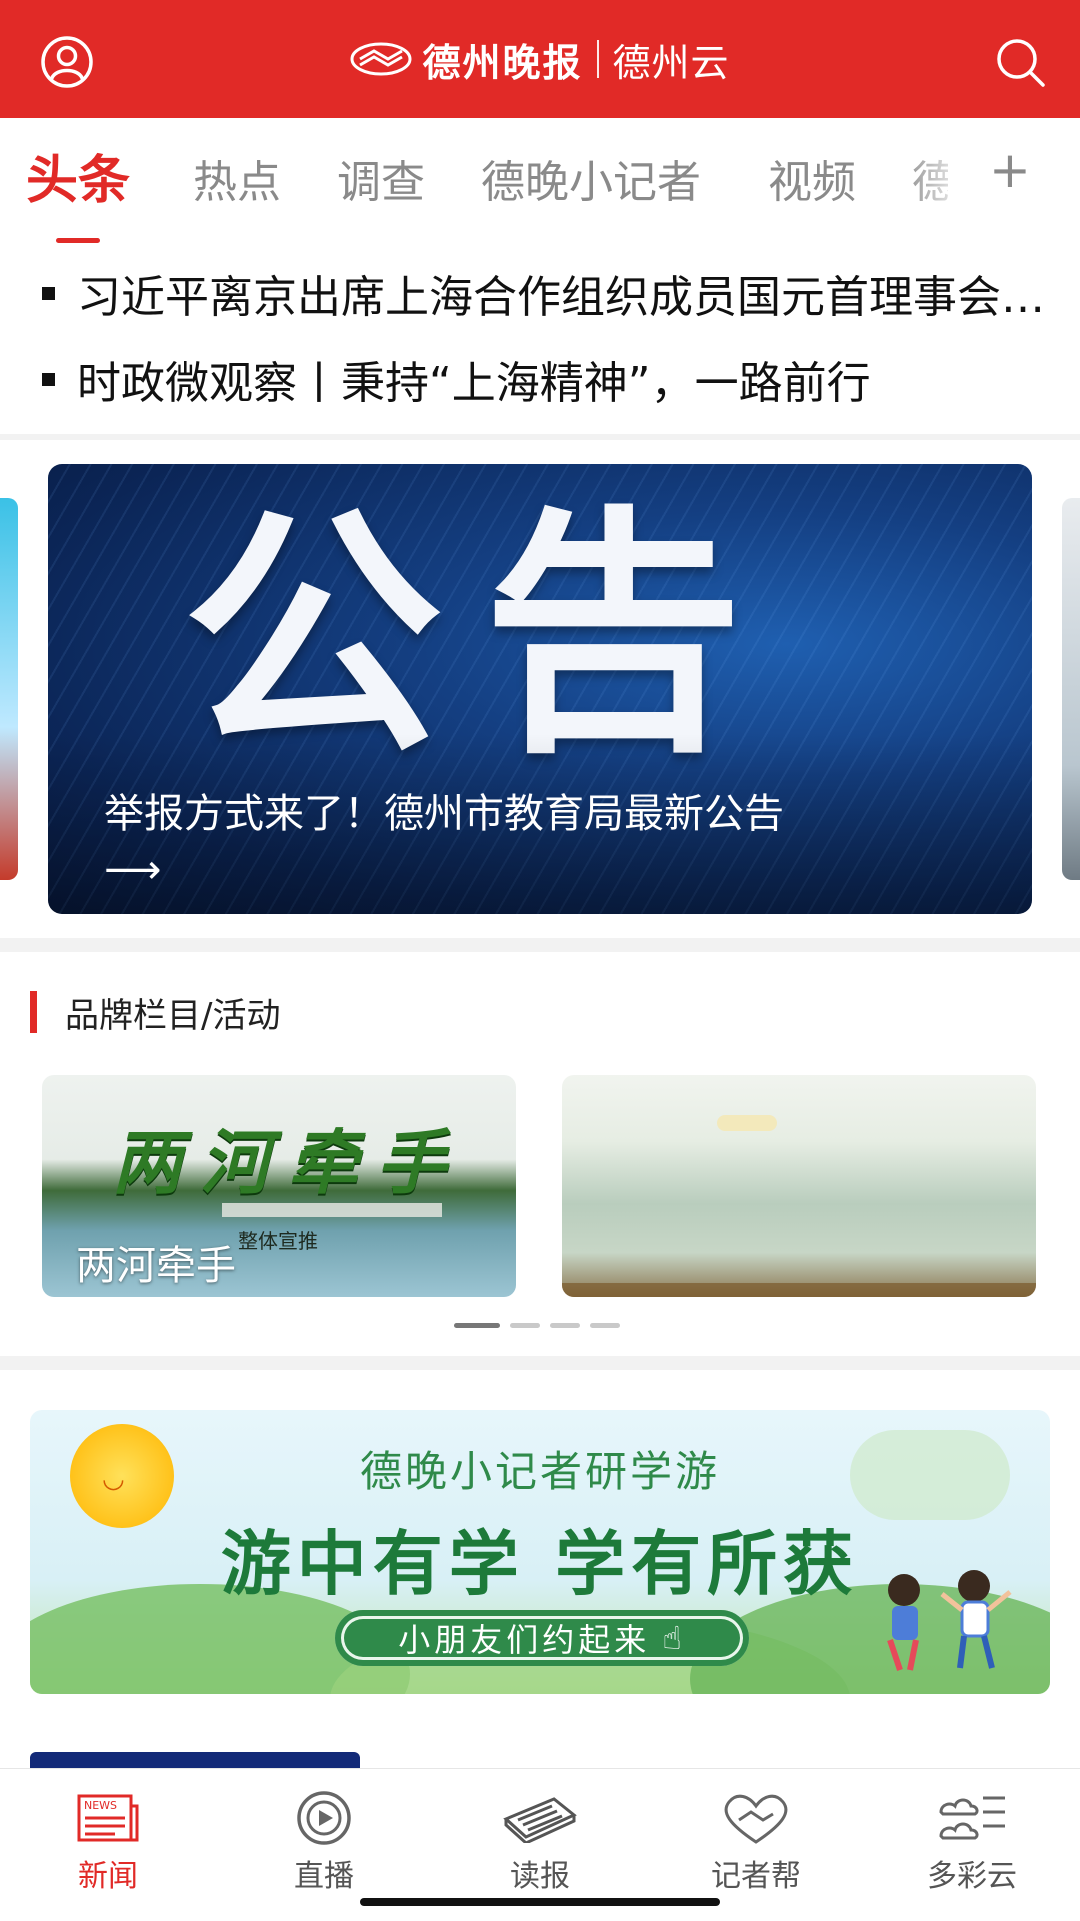  I want to click on handshake-heart-icon, so click(756, 1819).